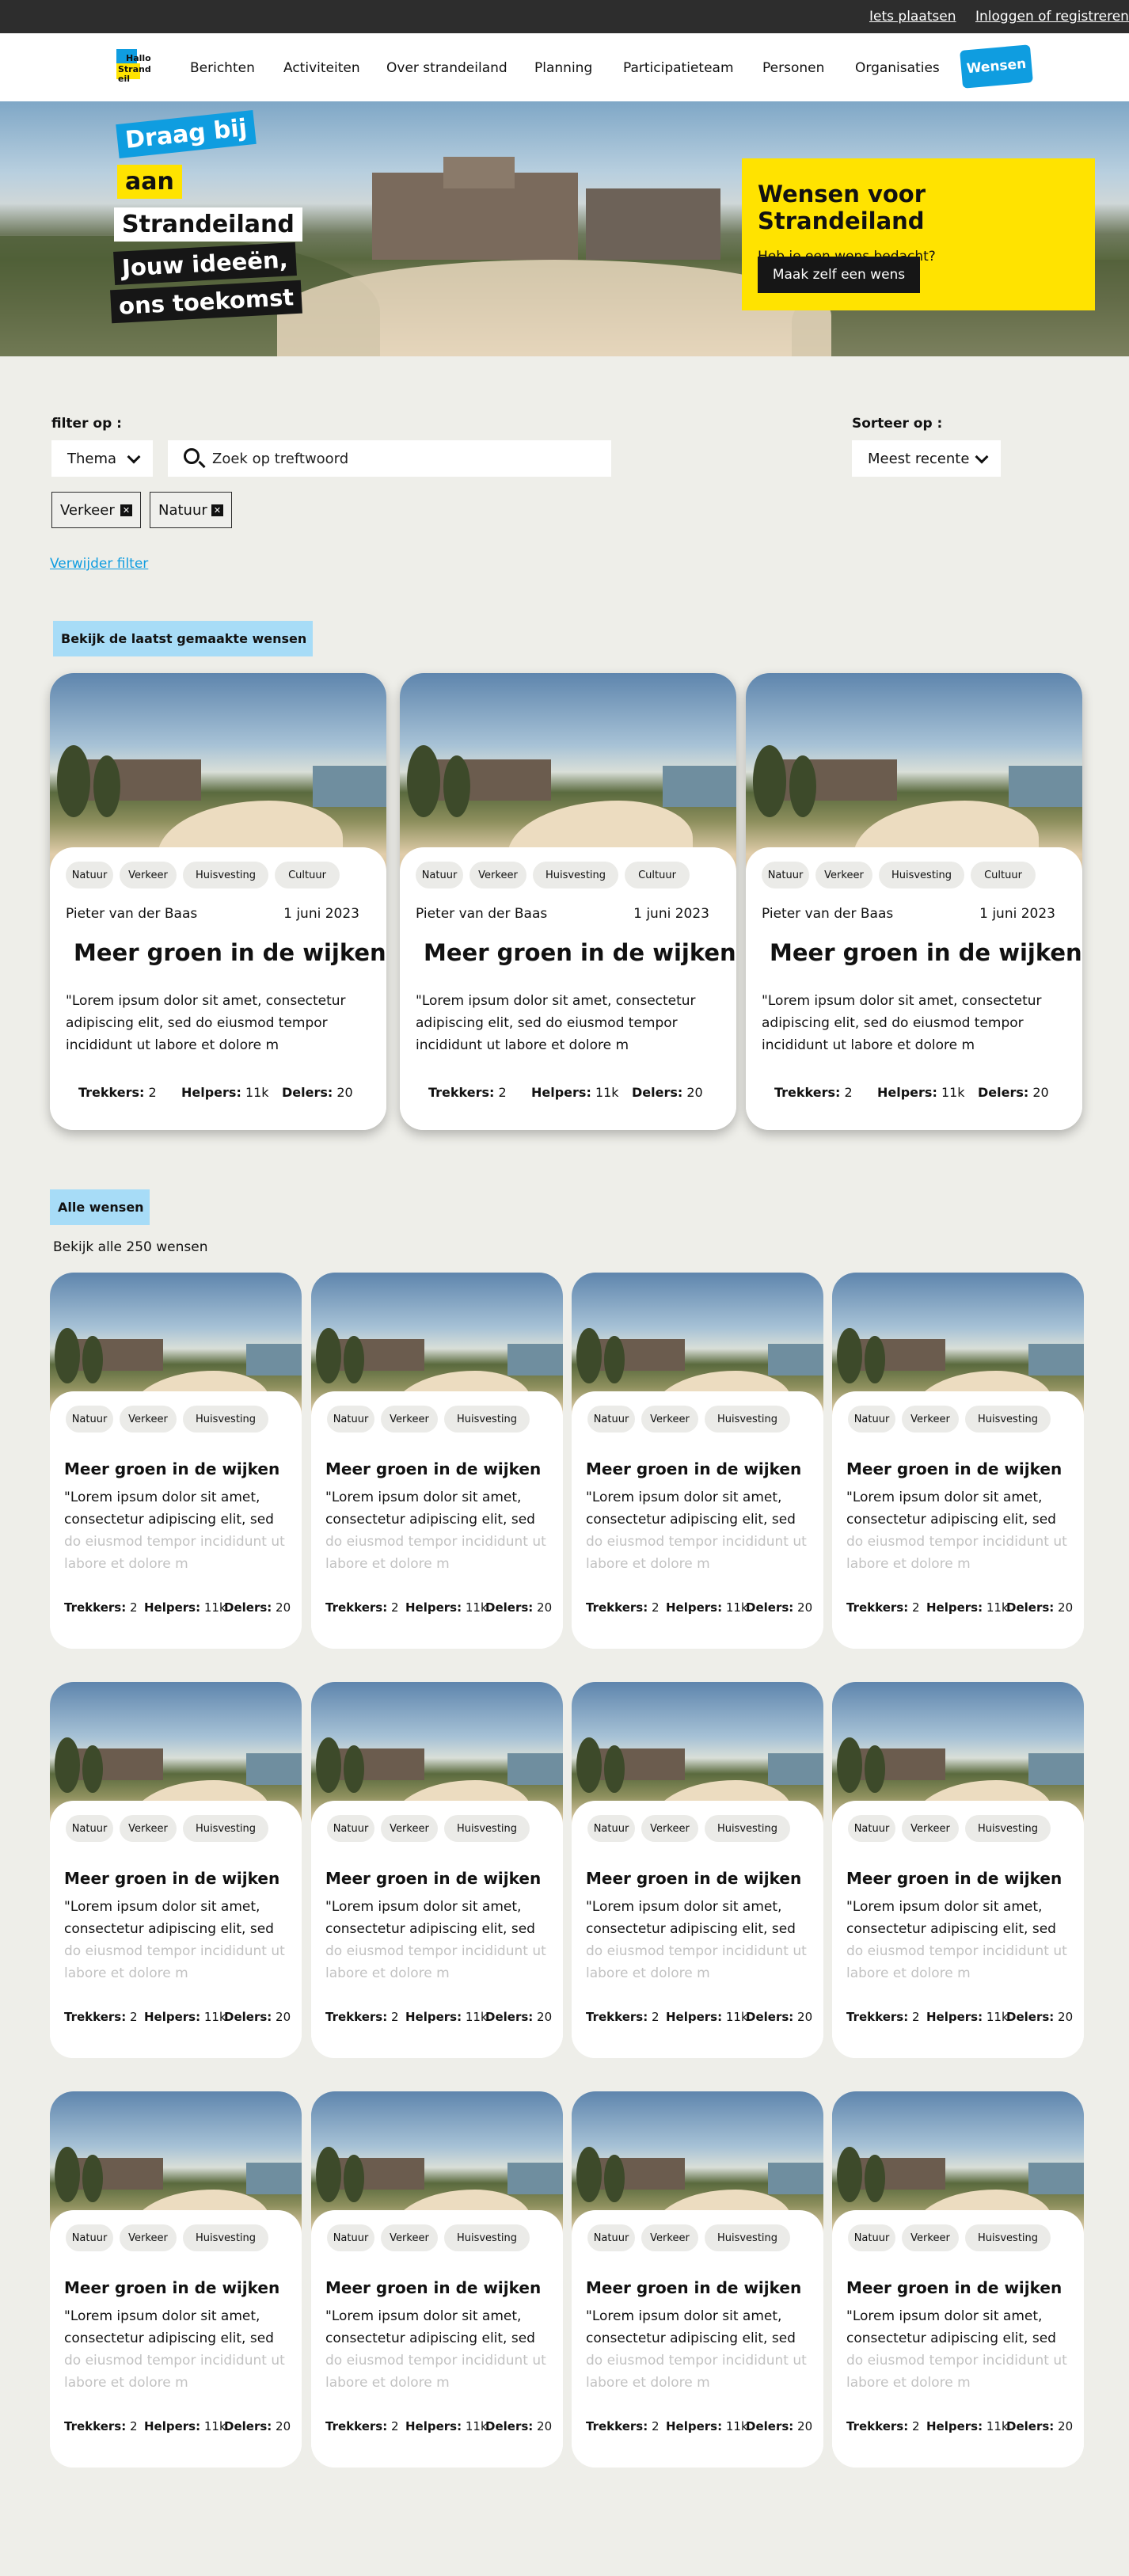 The image size is (1129, 2576). What do you see at coordinates (678, 68) in the screenshot?
I see `nav-item-participatieteam: Participatieteam` at bounding box center [678, 68].